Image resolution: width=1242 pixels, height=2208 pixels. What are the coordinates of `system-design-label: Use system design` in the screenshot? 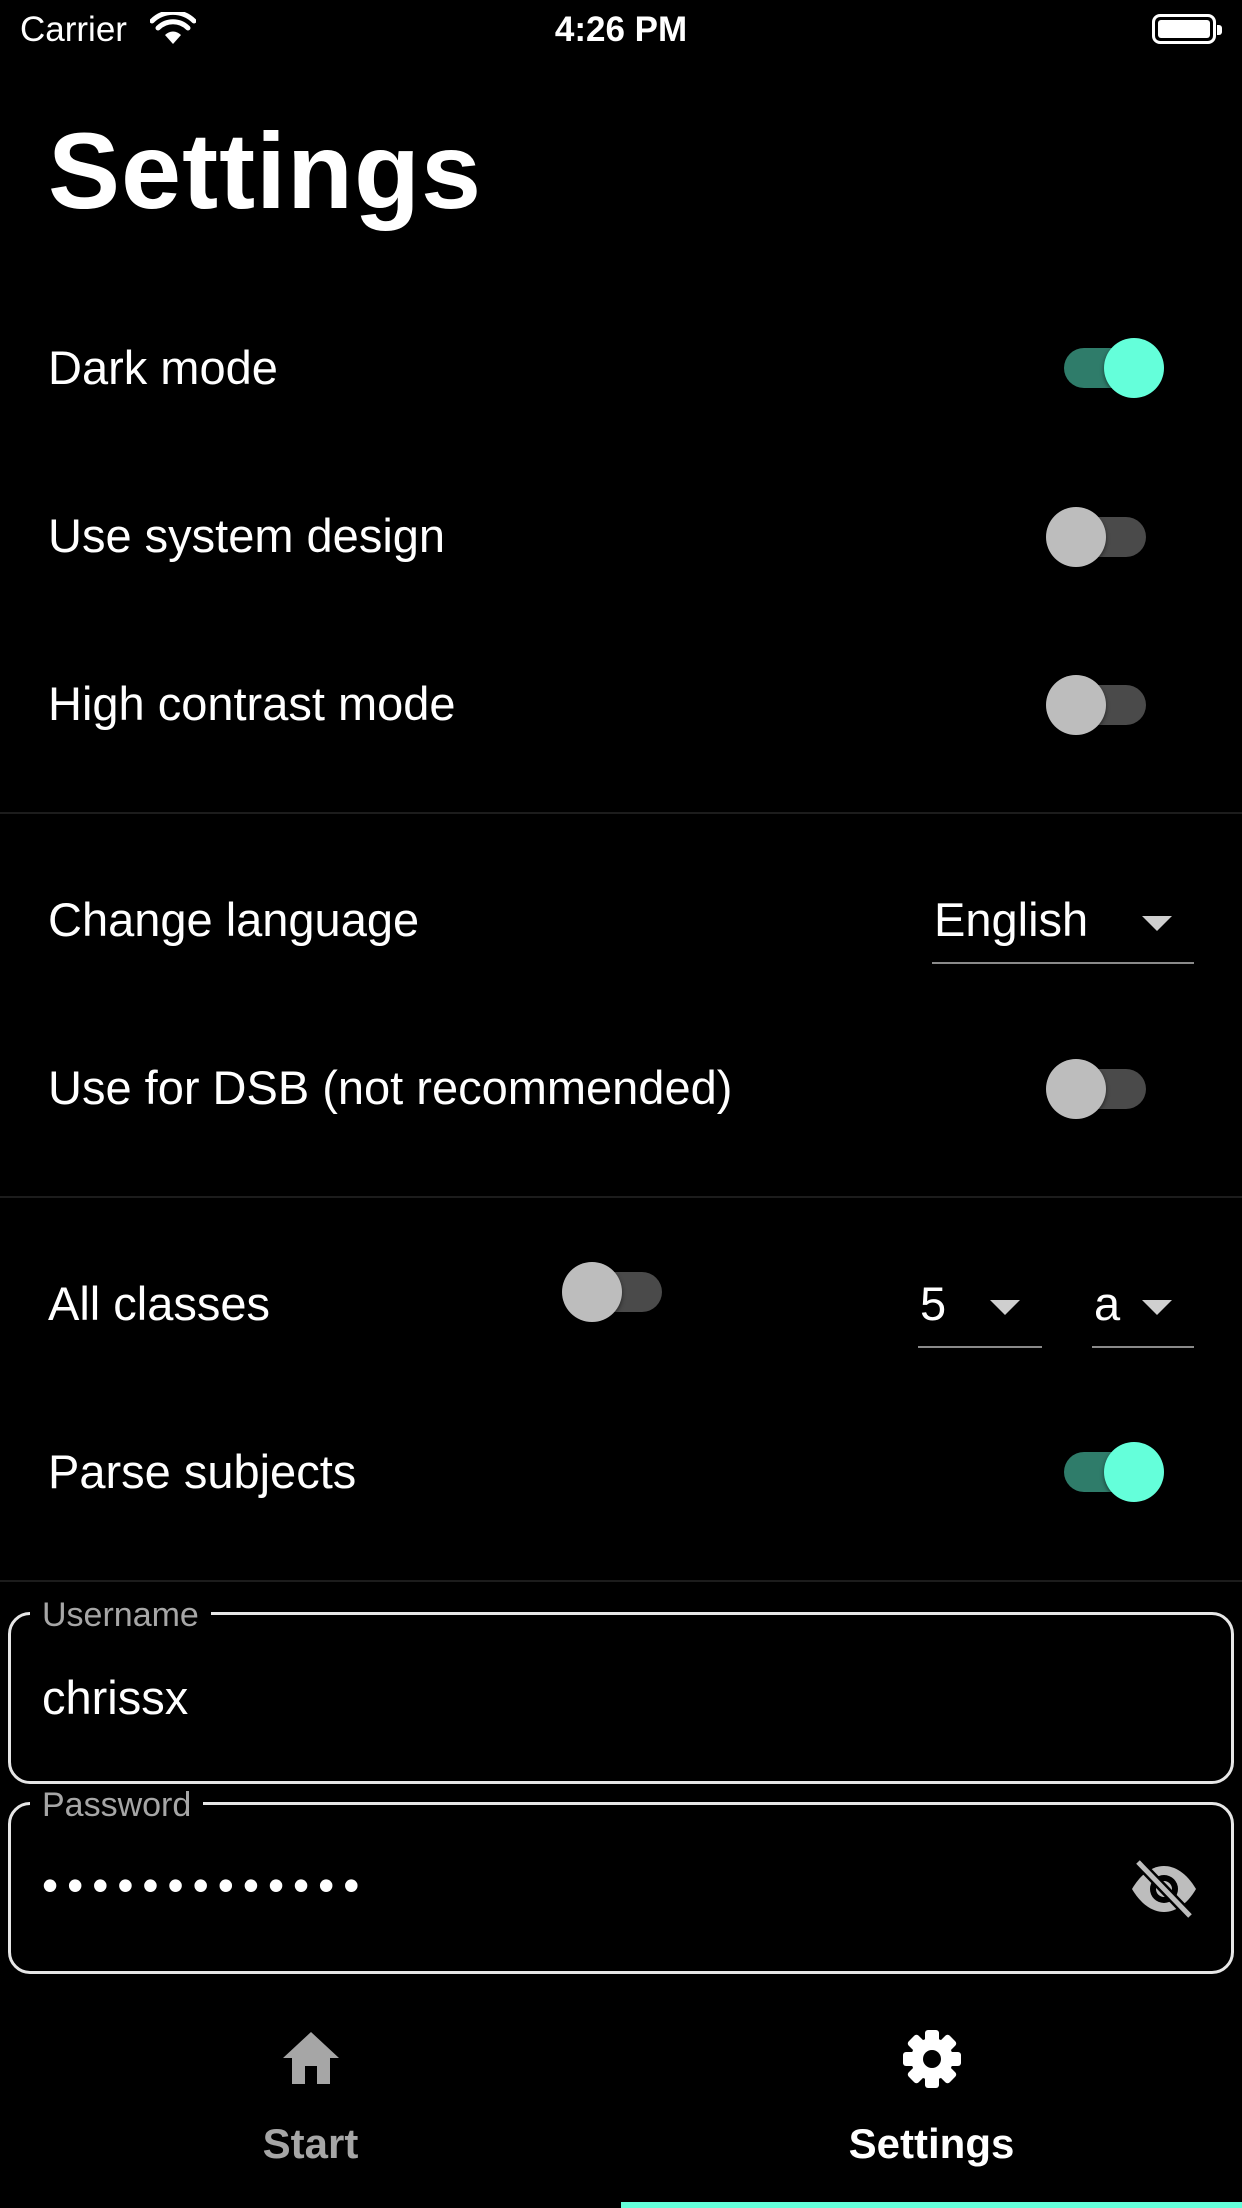 It's located at (247, 535).